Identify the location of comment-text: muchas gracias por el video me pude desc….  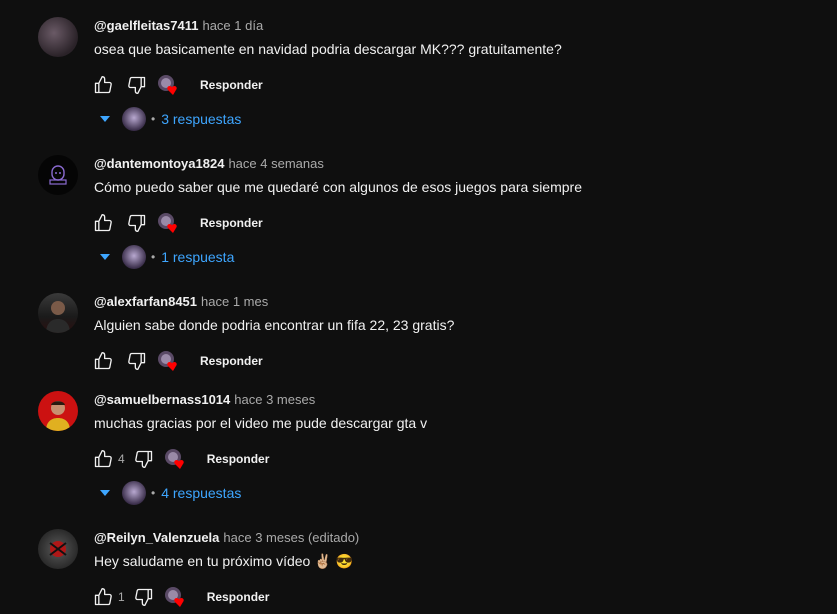
(261, 423).